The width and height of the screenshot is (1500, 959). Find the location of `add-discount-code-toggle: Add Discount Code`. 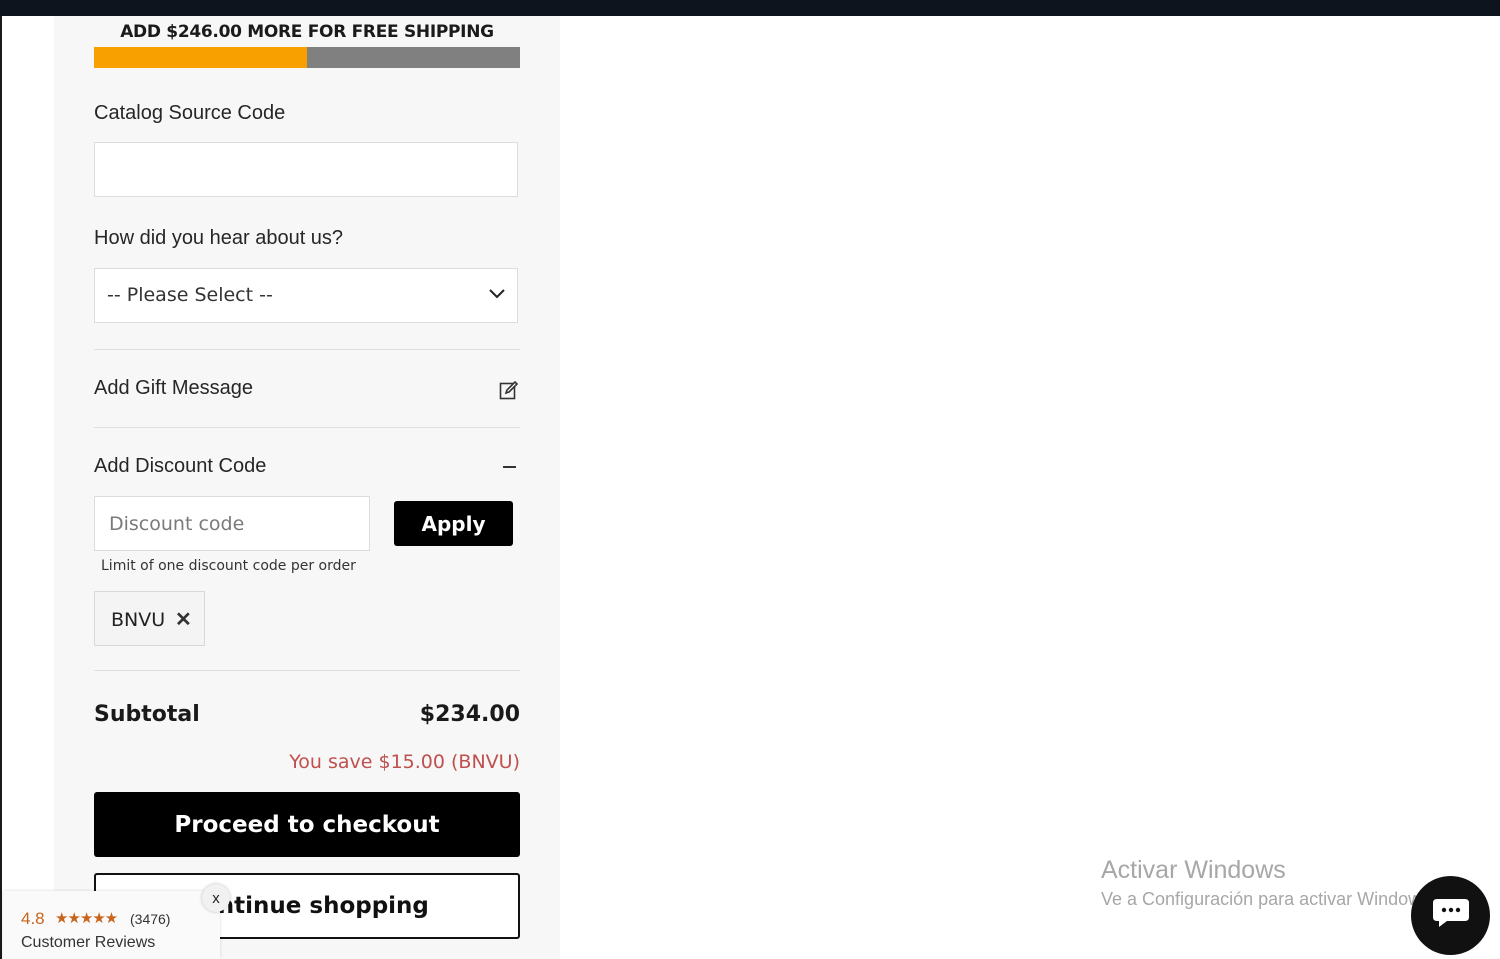

add-discount-code-toggle: Add Discount Code is located at coordinates (180, 466).